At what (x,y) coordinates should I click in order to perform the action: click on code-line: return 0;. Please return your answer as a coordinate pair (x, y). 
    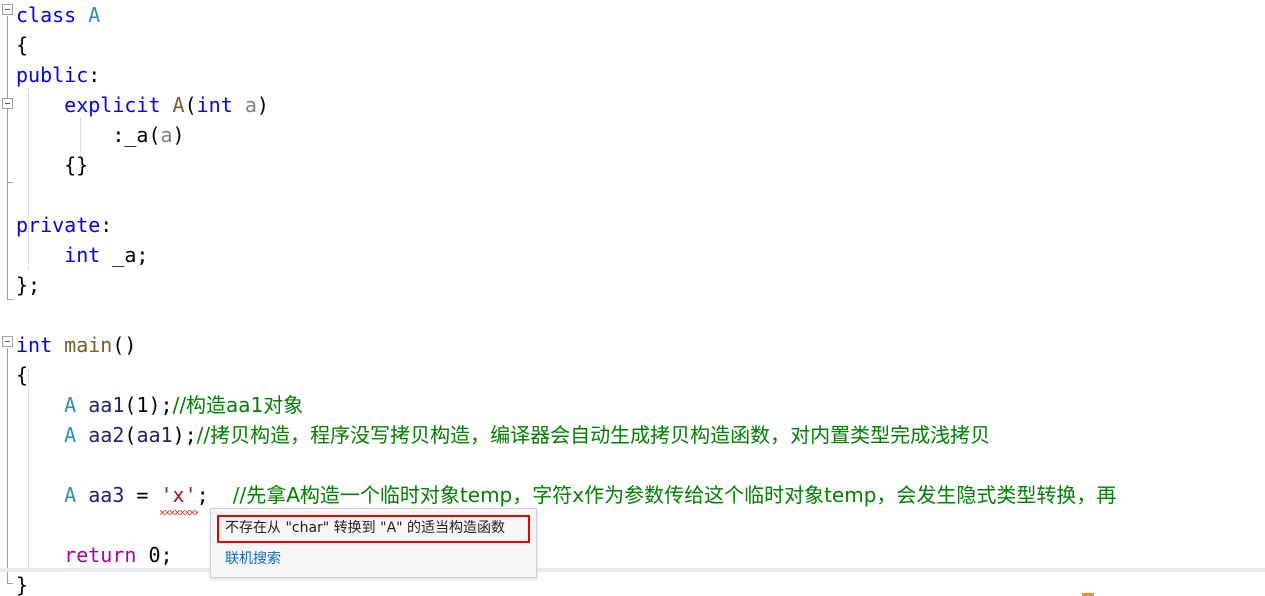
    Looking at the image, I should click on (632, 555).